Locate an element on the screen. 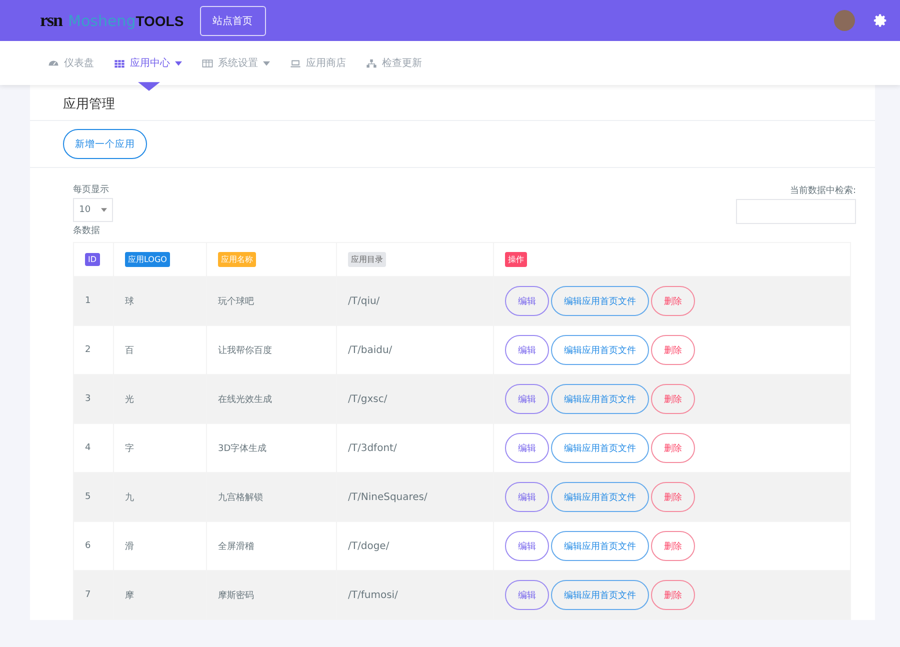 This screenshot has height=647, width=900. row-id: 1 is located at coordinates (88, 301).